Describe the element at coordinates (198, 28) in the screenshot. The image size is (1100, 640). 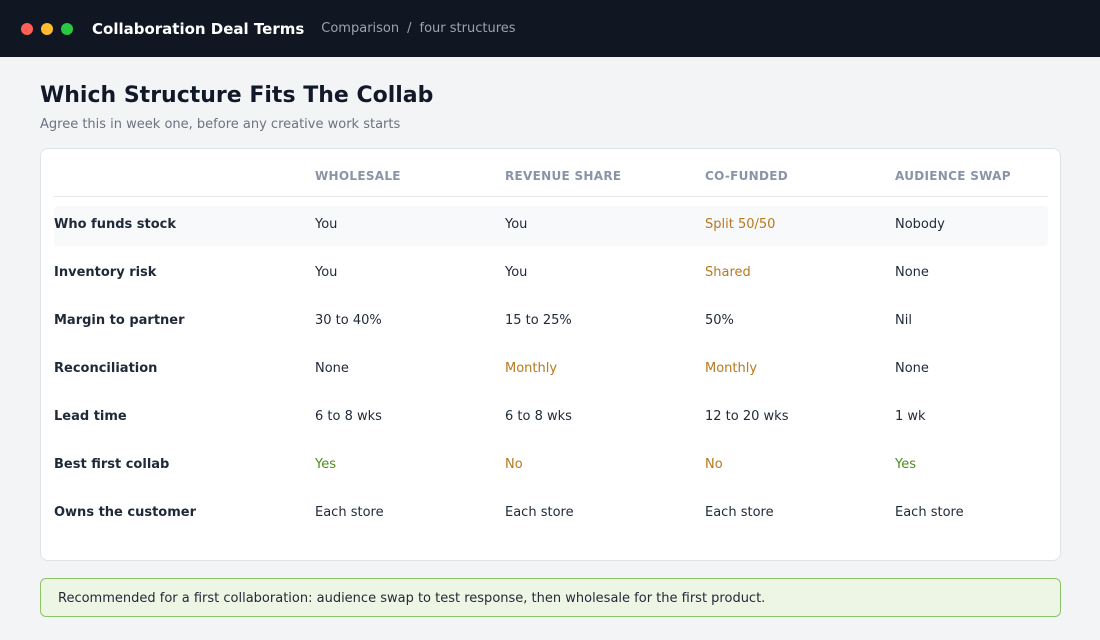
I see `app-title: Collaboration Deal Terms` at that location.